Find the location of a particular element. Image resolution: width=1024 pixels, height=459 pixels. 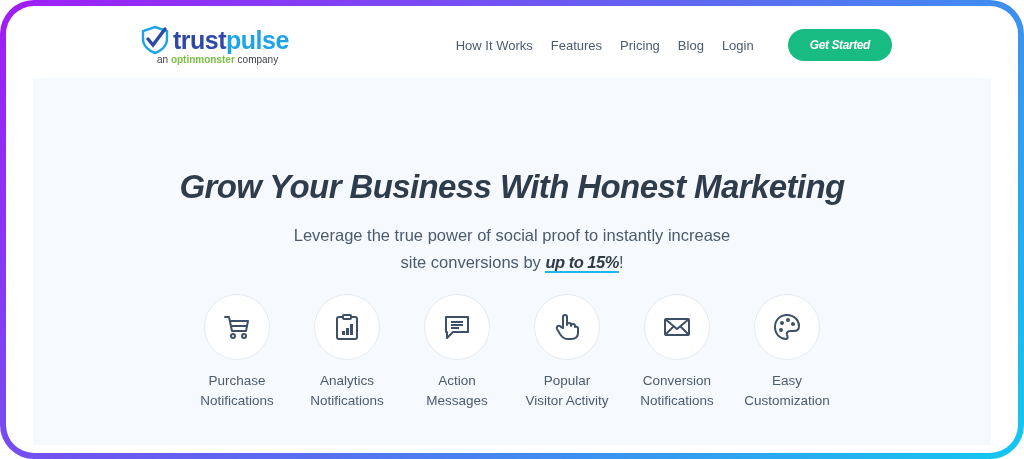

feature-label: Conversion Notifications is located at coordinates (677, 391).